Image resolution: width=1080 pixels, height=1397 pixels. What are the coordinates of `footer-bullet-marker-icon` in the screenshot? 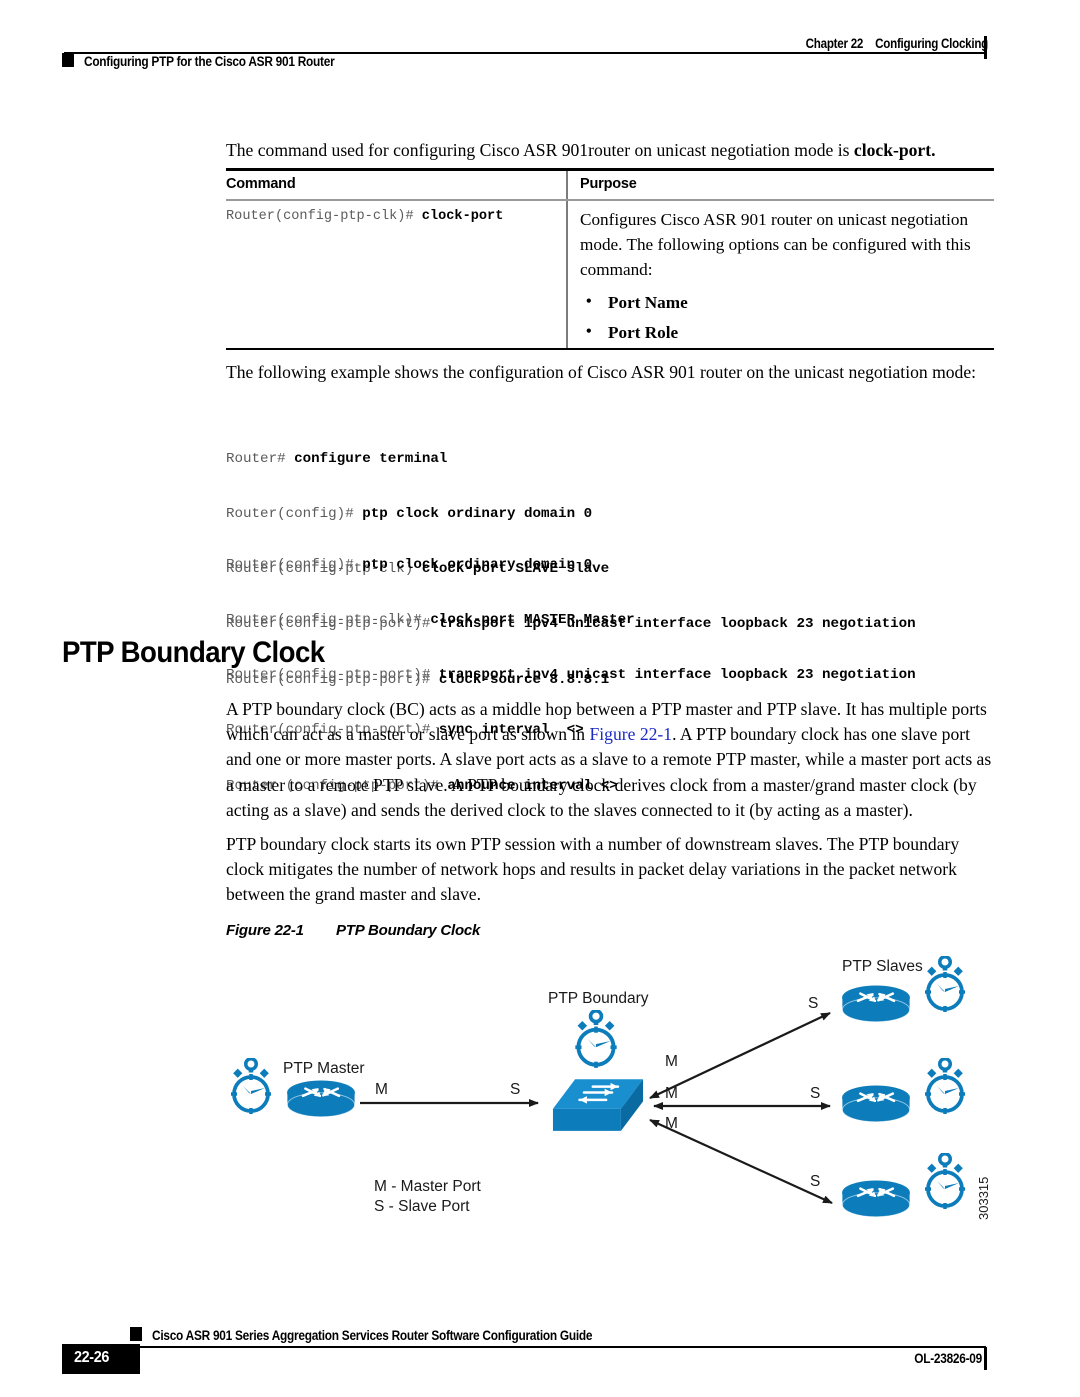 It's located at (136, 1334).